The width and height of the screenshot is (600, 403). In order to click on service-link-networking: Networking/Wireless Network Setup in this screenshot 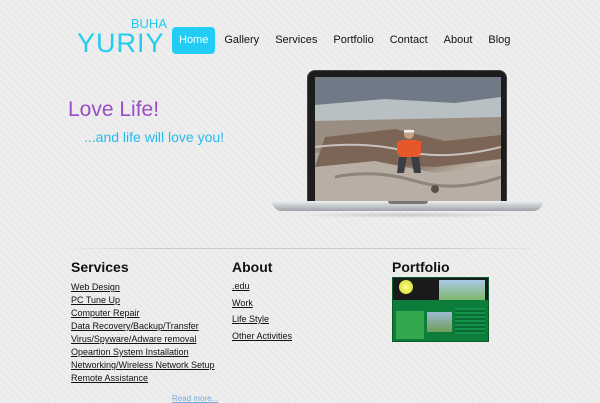, I will do `click(143, 365)`.